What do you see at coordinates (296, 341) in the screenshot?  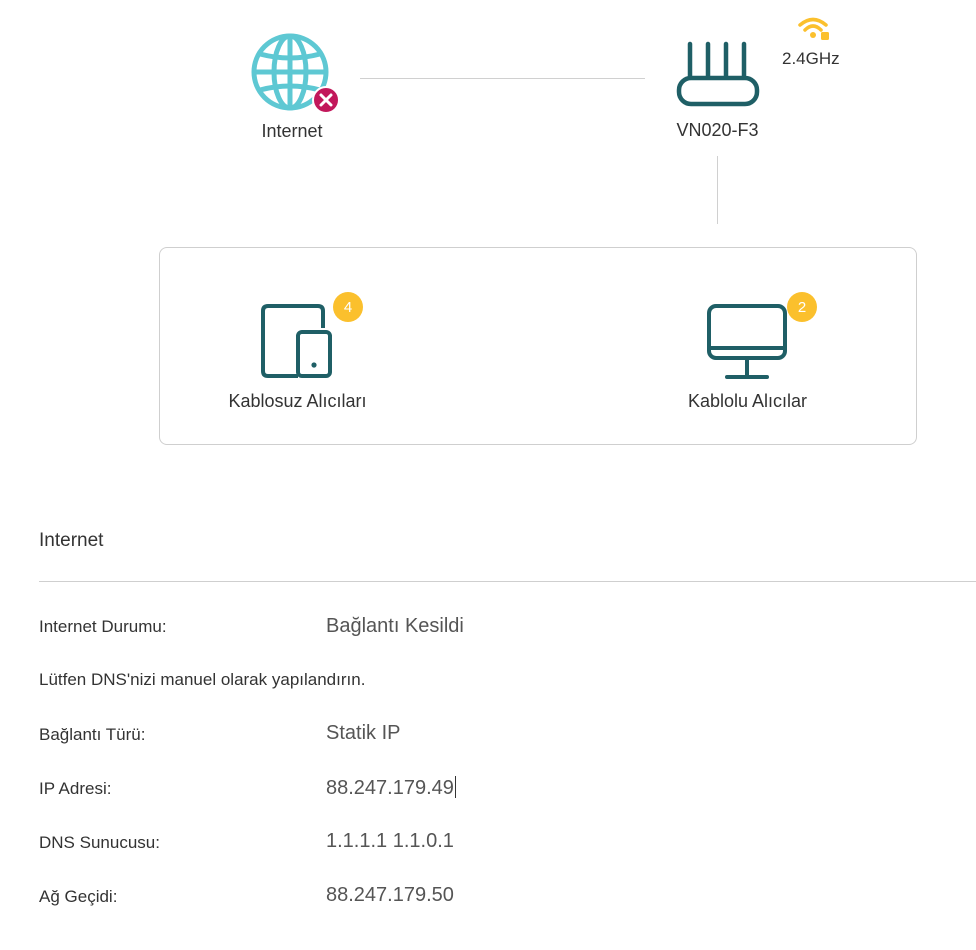 I see `wireless-devices-icon` at bounding box center [296, 341].